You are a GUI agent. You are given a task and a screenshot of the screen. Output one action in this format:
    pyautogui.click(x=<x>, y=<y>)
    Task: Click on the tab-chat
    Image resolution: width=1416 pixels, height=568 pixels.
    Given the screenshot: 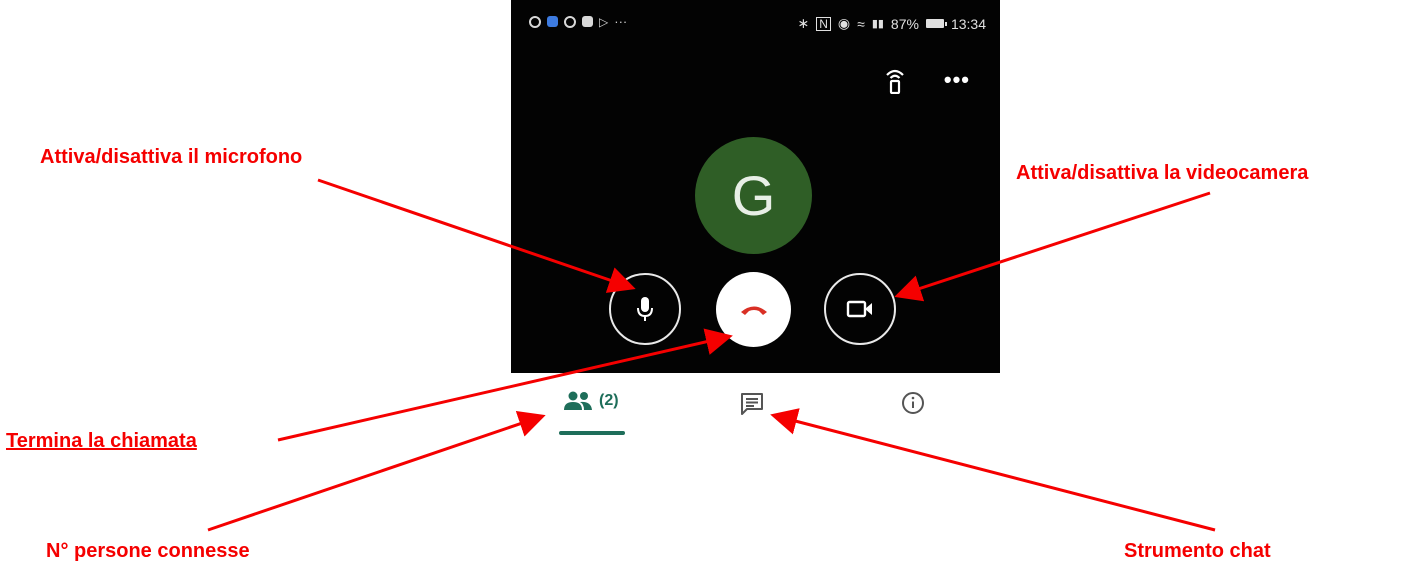 What is the action you would take?
    pyautogui.click(x=752, y=404)
    